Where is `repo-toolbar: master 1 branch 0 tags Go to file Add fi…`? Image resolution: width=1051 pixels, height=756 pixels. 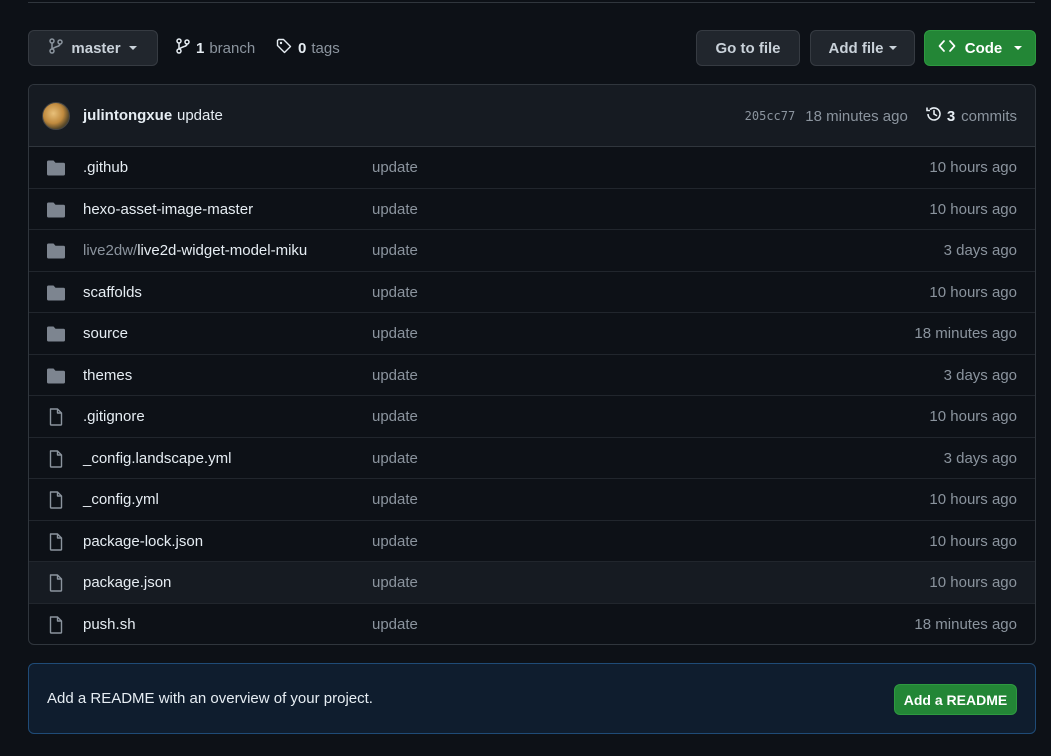 repo-toolbar: master 1 branch 0 tags Go to file Add fi… is located at coordinates (532, 48).